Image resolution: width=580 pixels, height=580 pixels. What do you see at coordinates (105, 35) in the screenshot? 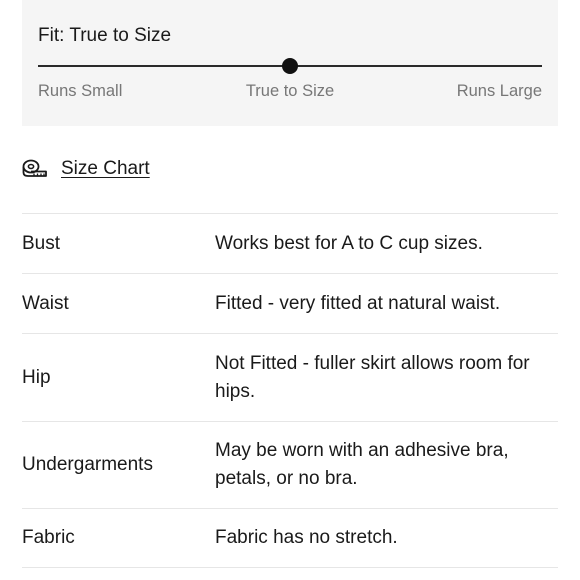
I see `fit-title: Fit: True to Size` at bounding box center [105, 35].